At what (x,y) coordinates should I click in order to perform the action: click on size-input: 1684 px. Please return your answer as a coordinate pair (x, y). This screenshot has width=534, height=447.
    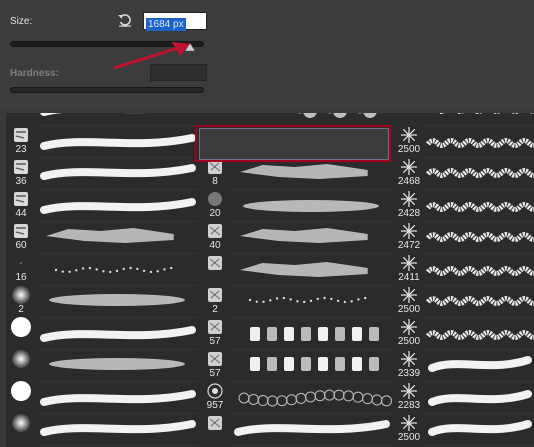
    Looking at the image, I should click on (175, 21).